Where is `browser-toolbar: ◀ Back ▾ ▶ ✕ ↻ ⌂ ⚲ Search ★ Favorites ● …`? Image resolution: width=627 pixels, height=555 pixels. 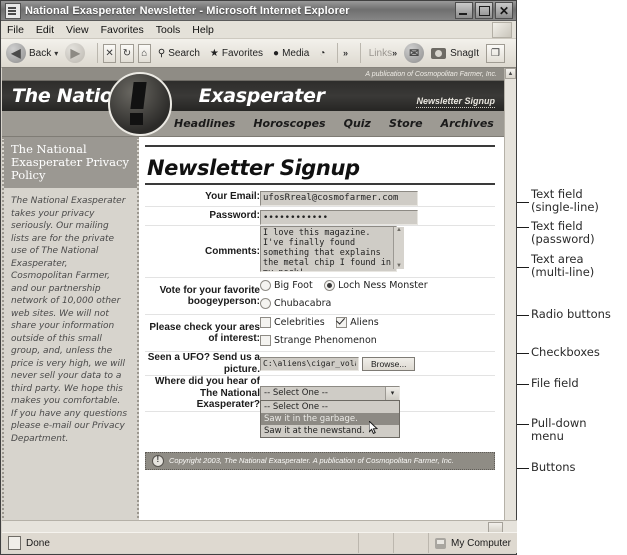 browser-toolbar: ◀ Back ▾ ▶ ✕ ↻ ⌂ ⚲ Search ★ Favorites ● … is located at coordinates (258, 53).